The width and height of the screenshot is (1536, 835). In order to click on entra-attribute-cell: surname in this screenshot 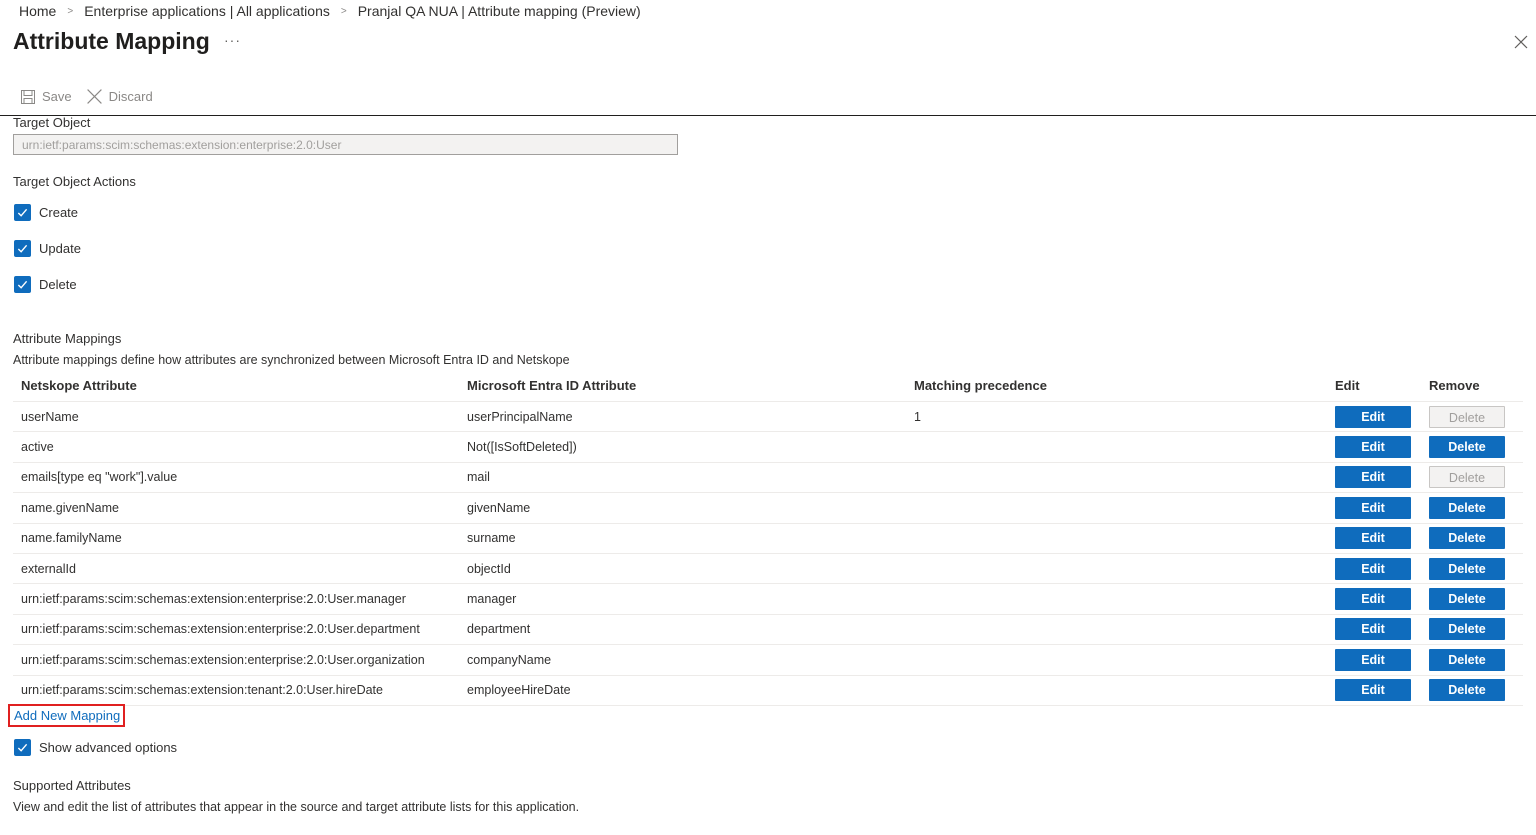, I will do `click(491, 538)`.